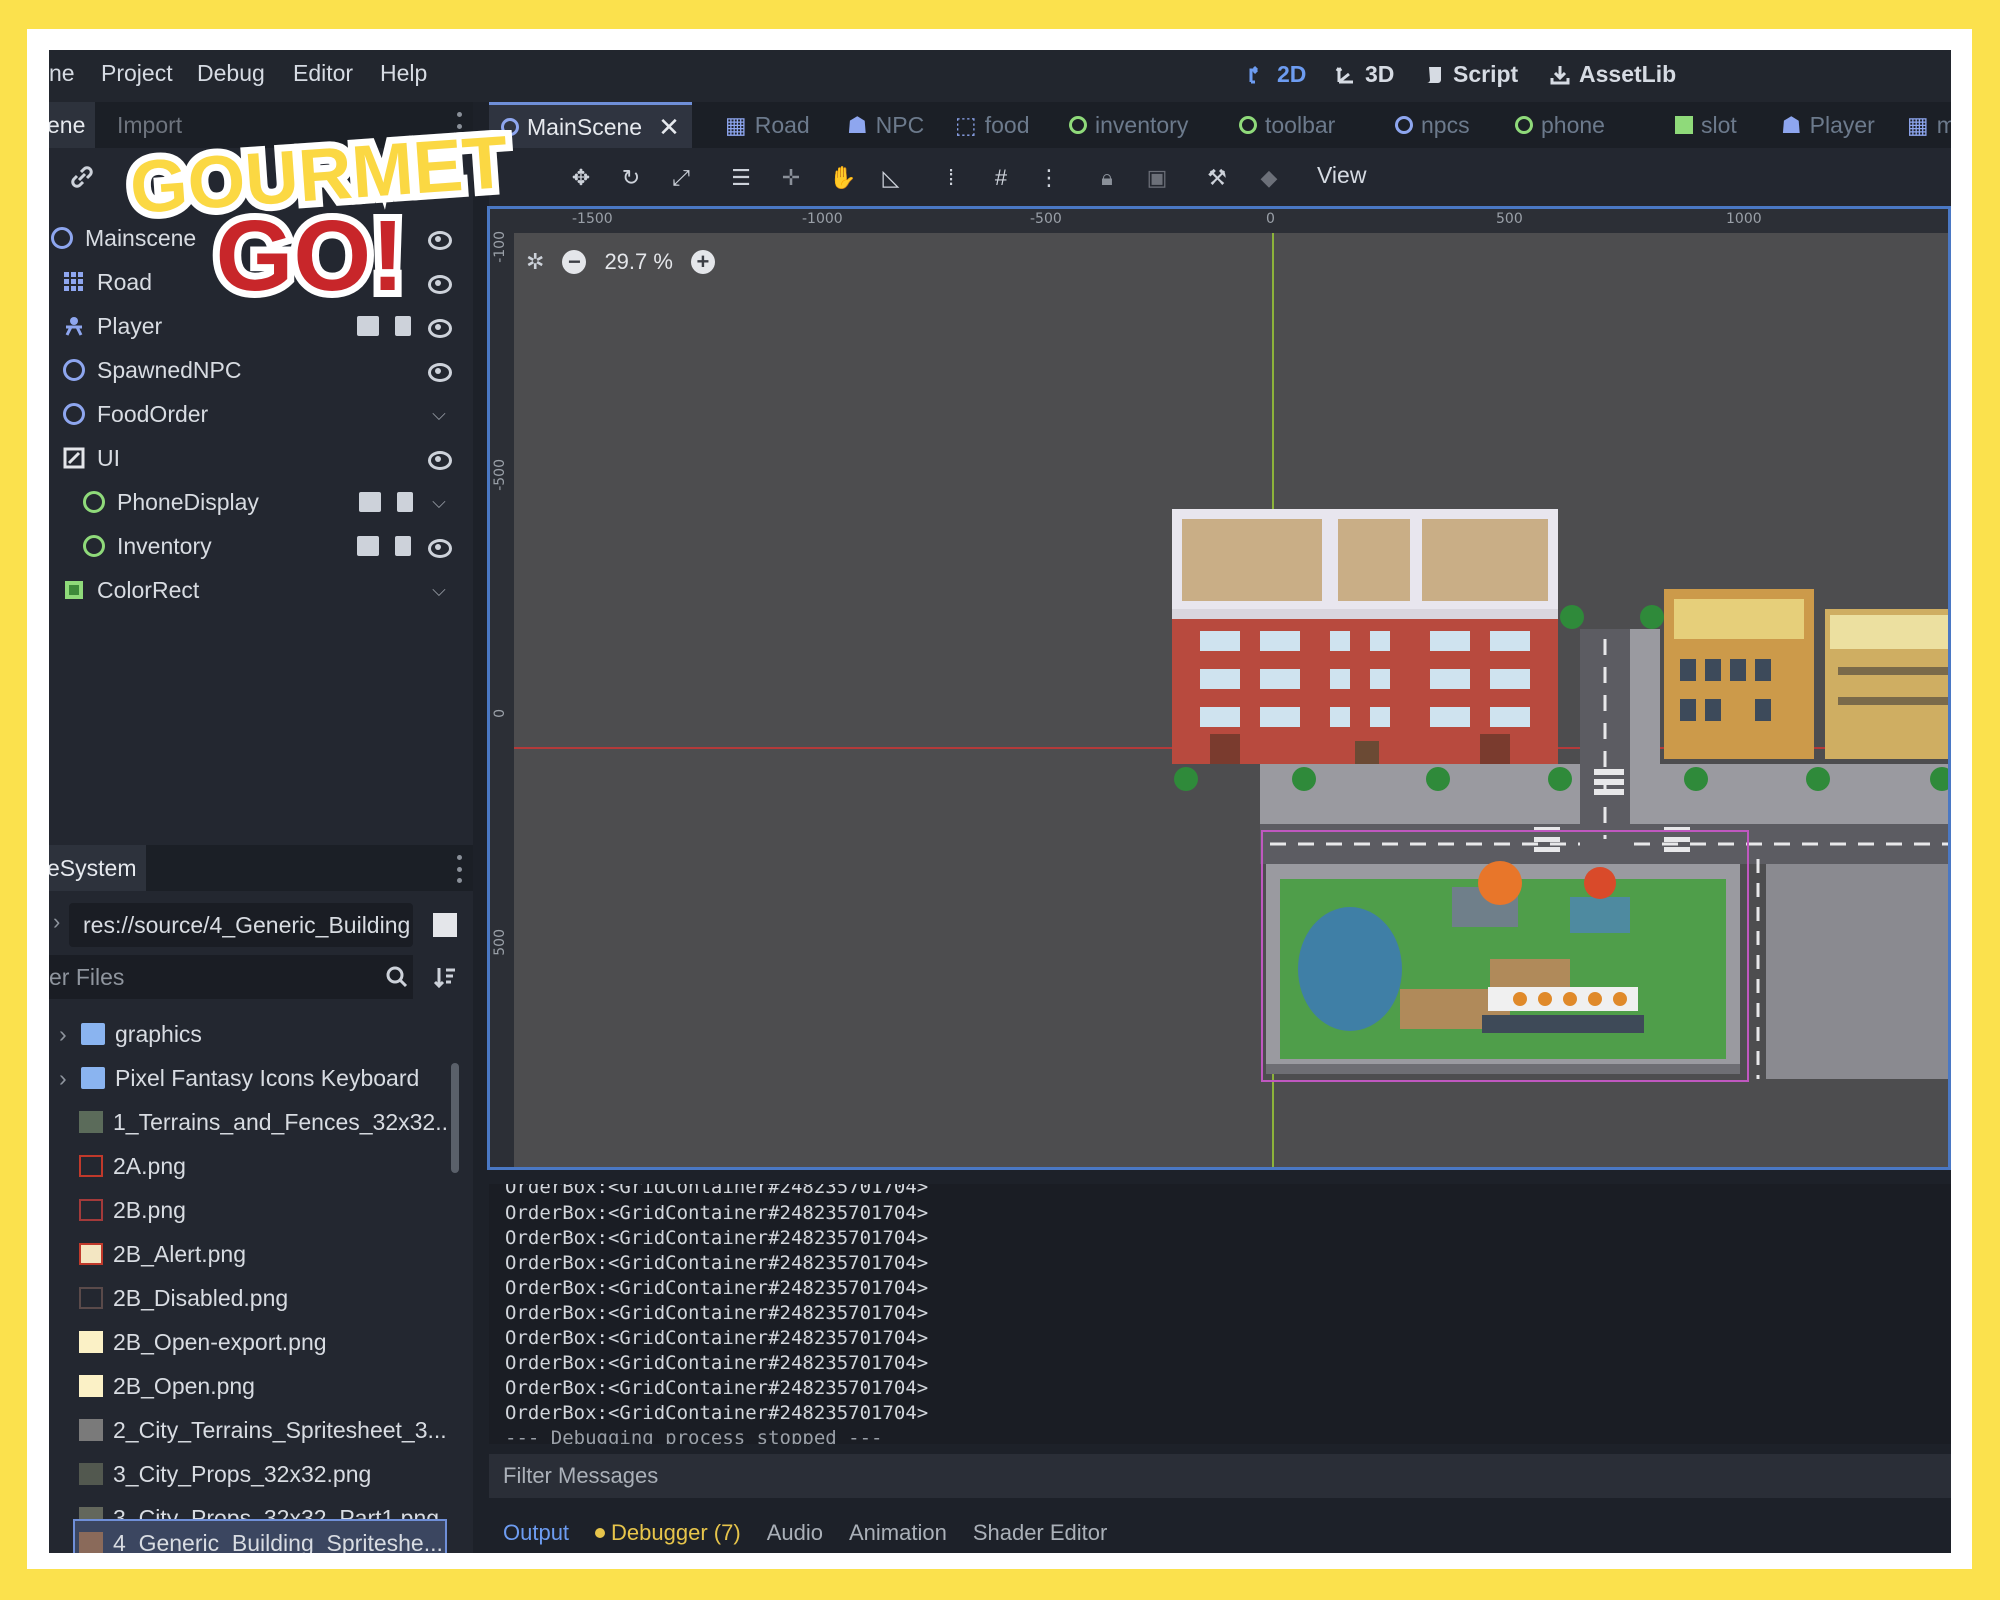 This screenshot has width=2000, height=1600. Describe the element at coordinates (323, 73) in the screenshot. I see `menu-editor: Editor` at that location.